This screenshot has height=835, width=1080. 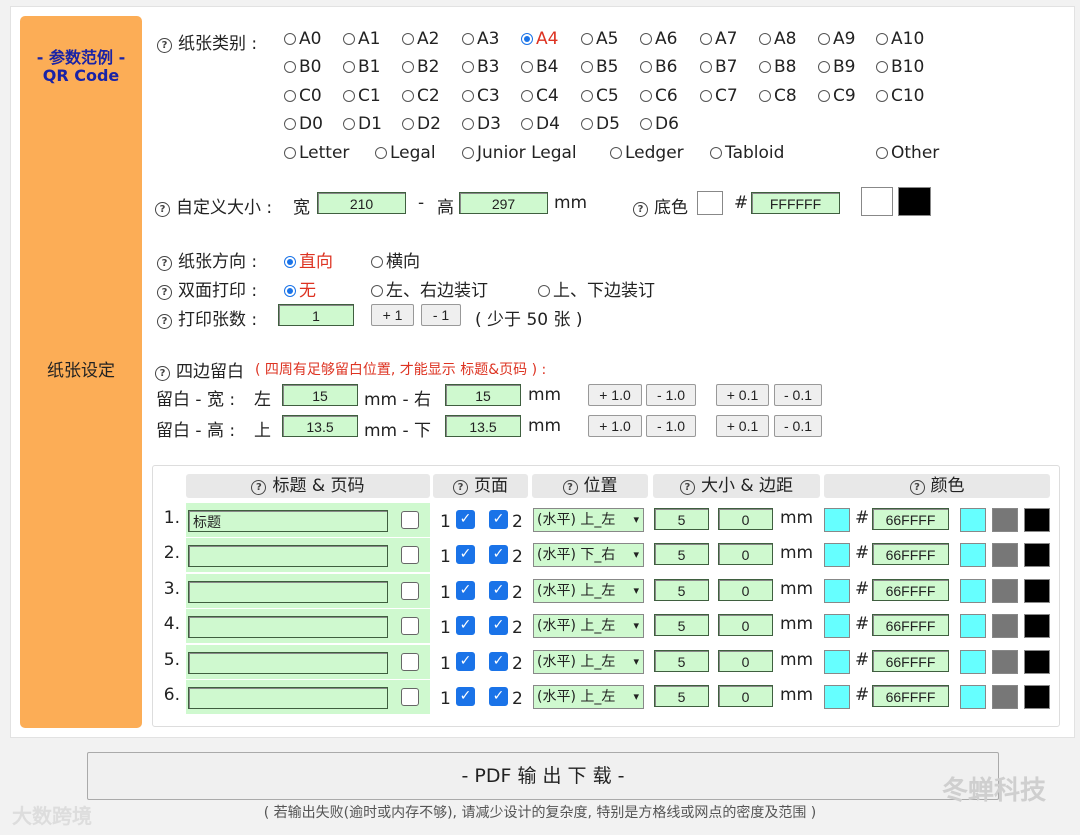 What do you see at coordinates (308, 259) in the screenshot?
I see `orientation-portrait: 直向` at bounding box center [308, 259].